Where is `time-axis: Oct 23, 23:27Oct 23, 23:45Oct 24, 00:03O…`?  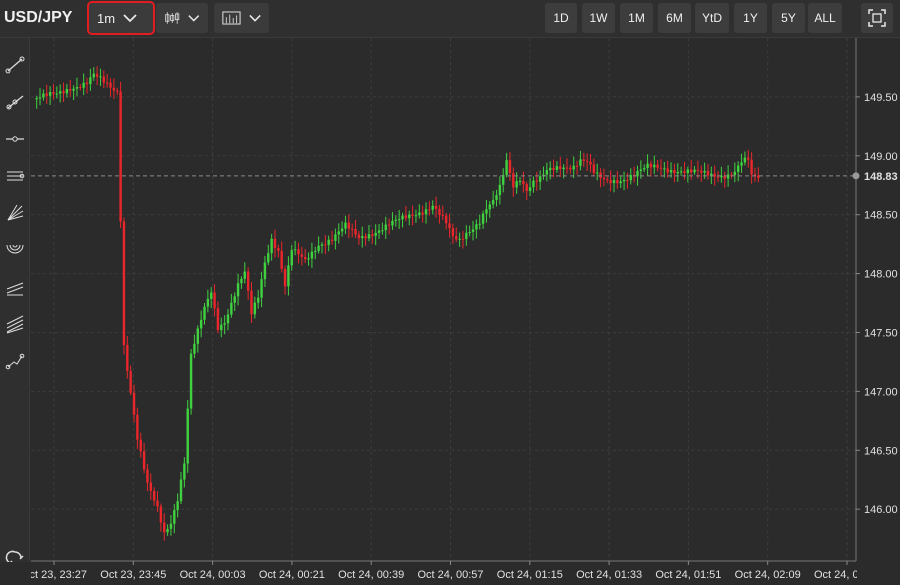 time-axis: Oct 23, 23:27Oct 23, 23:45Oct 24, 00:03O… is located at coordinates (450, 573).